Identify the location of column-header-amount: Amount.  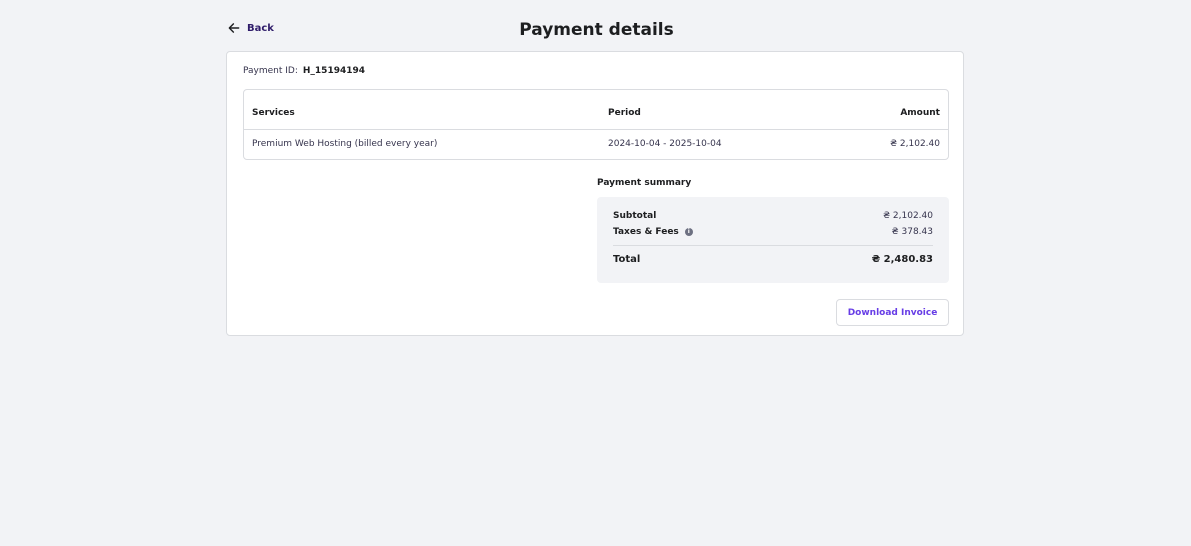
(920, 113).